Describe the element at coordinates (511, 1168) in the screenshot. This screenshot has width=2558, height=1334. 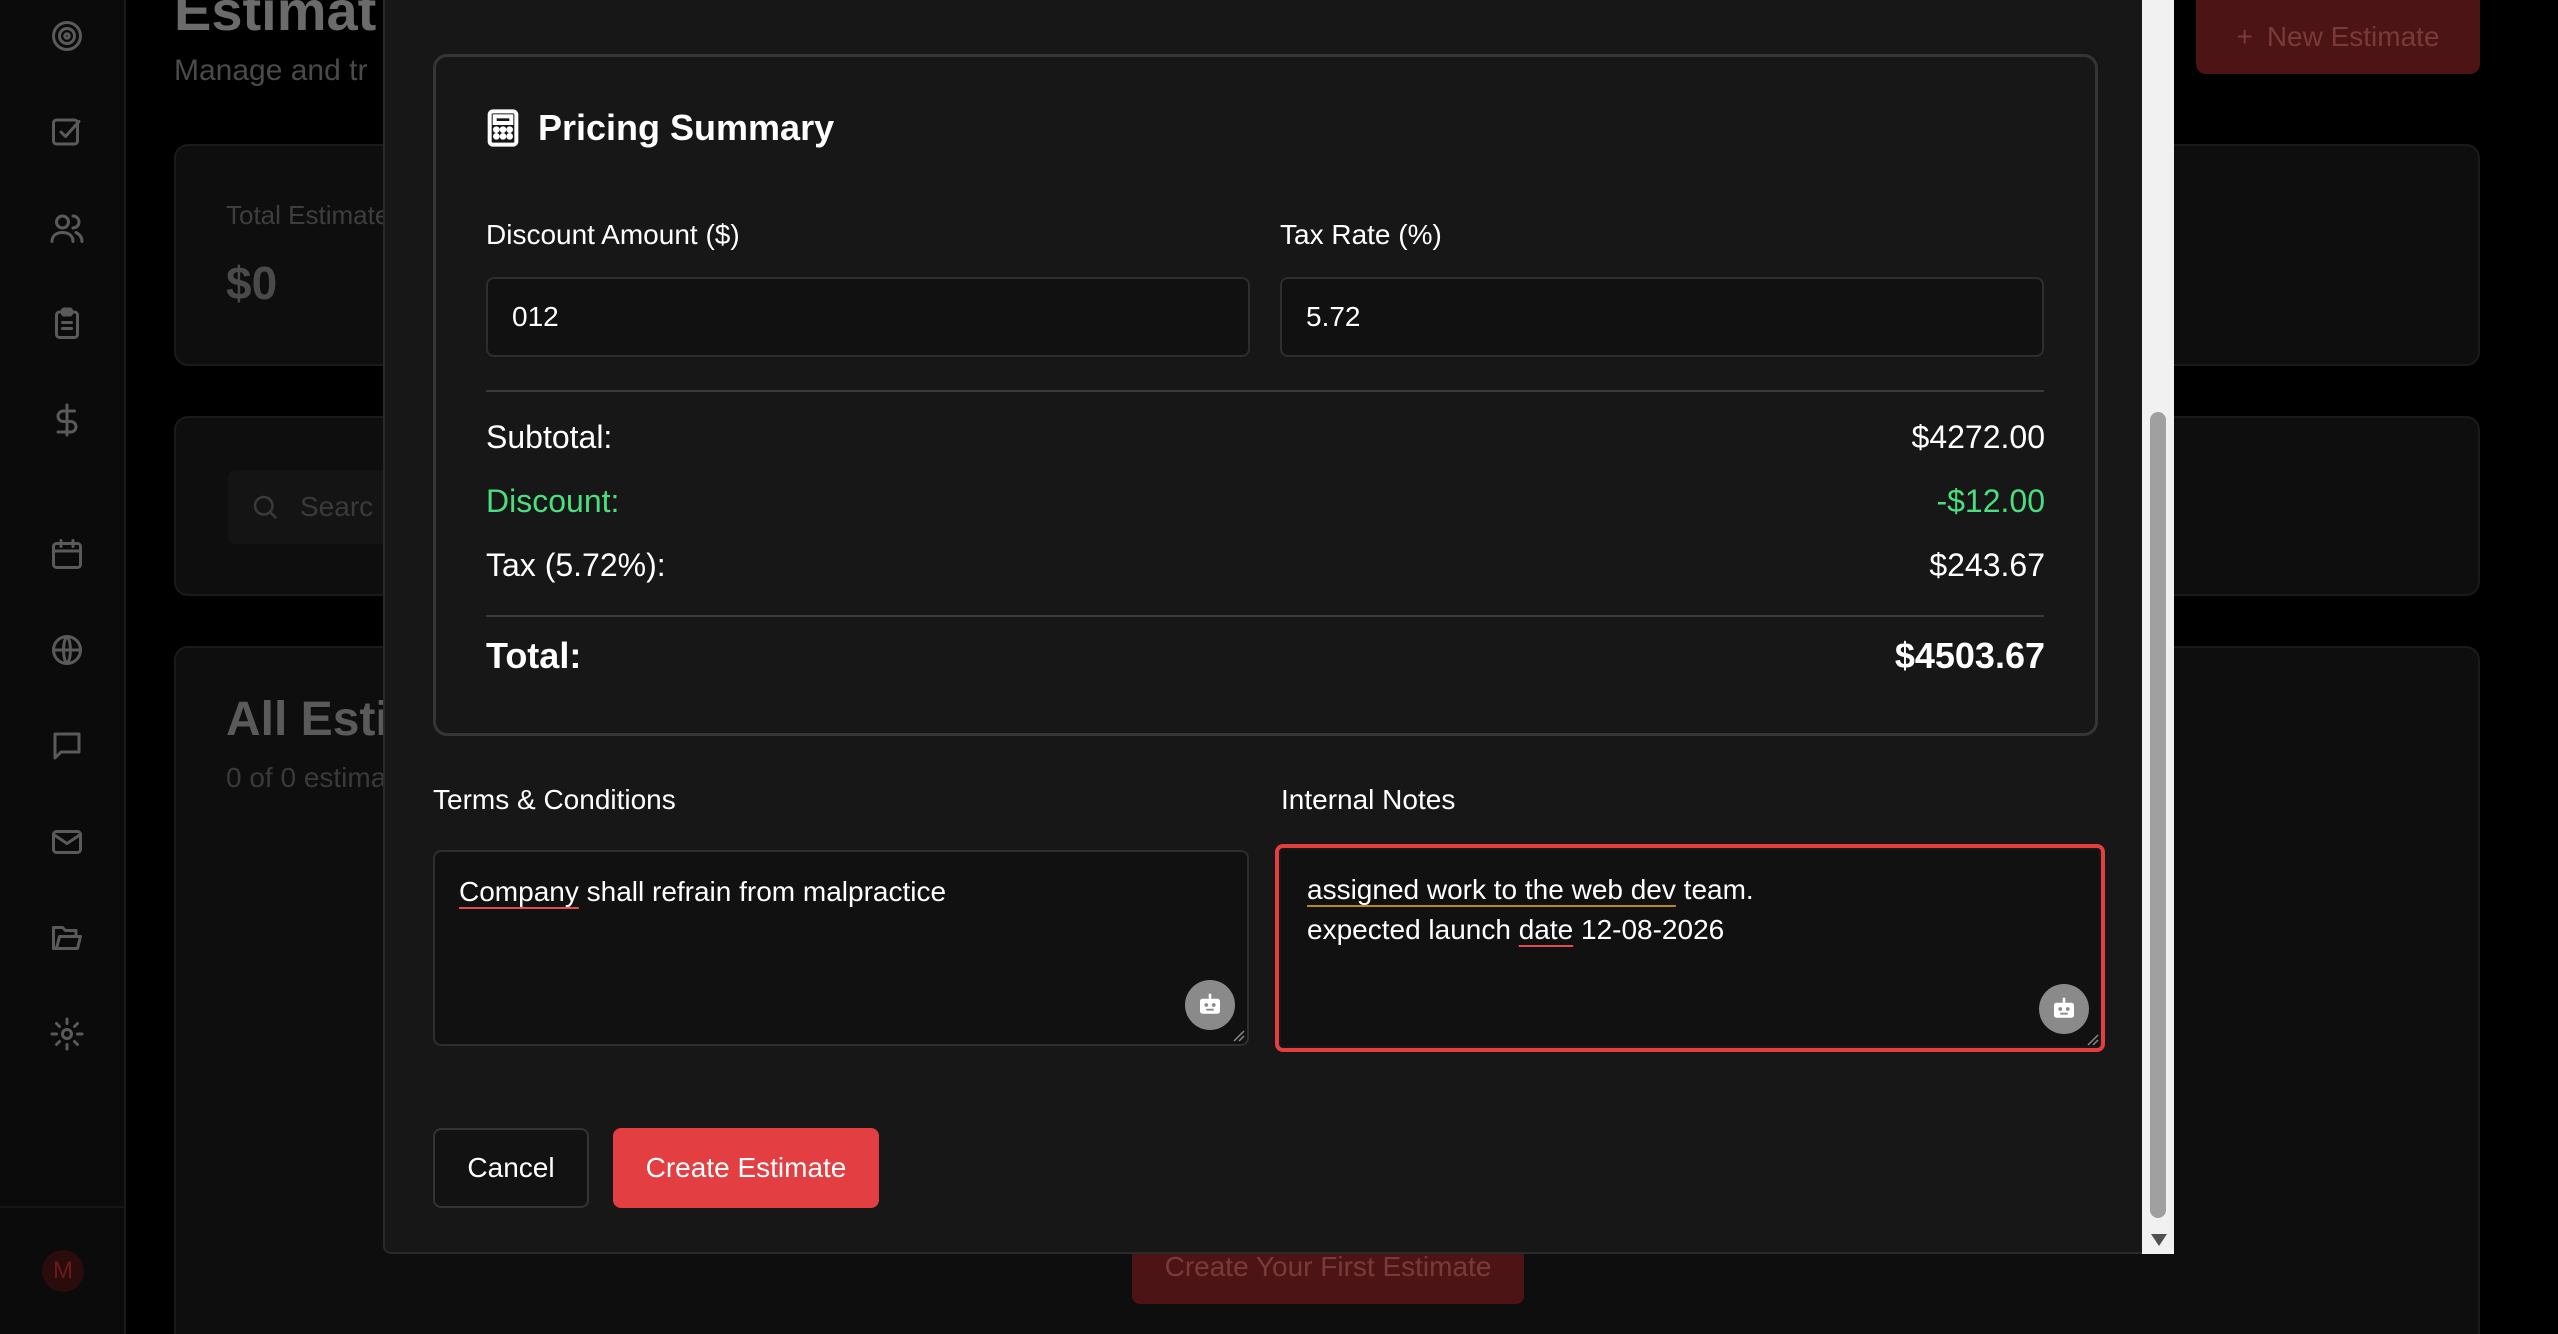
I see `cancel-button: Cancel` at that location.